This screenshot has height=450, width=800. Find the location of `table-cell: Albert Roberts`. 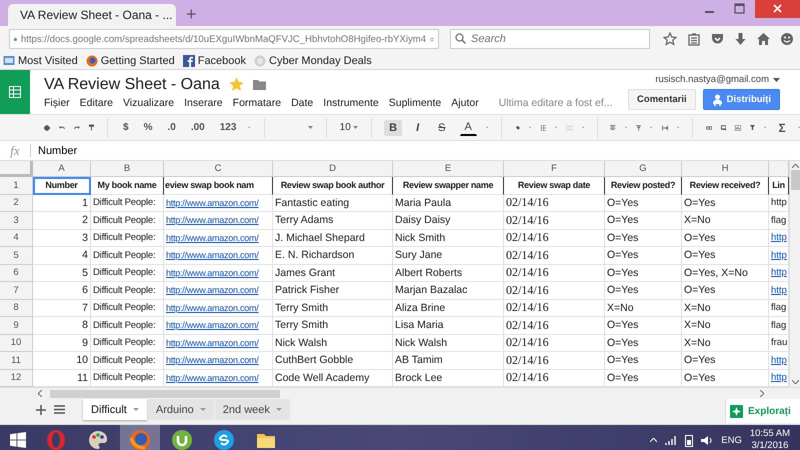

table-cell: Albert Roberts is located at coordinates (448, 273).